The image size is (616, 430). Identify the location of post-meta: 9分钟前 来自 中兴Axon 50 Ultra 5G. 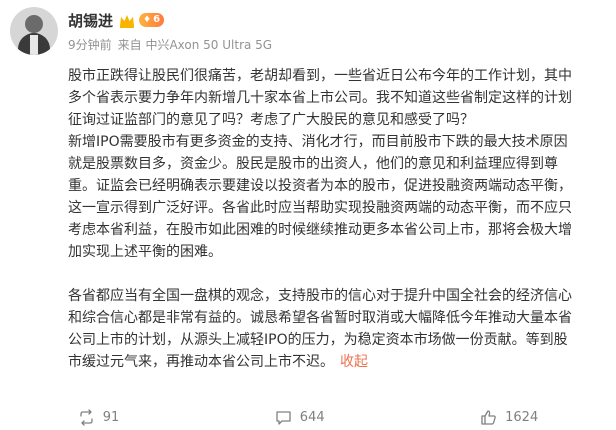
(170, 44).